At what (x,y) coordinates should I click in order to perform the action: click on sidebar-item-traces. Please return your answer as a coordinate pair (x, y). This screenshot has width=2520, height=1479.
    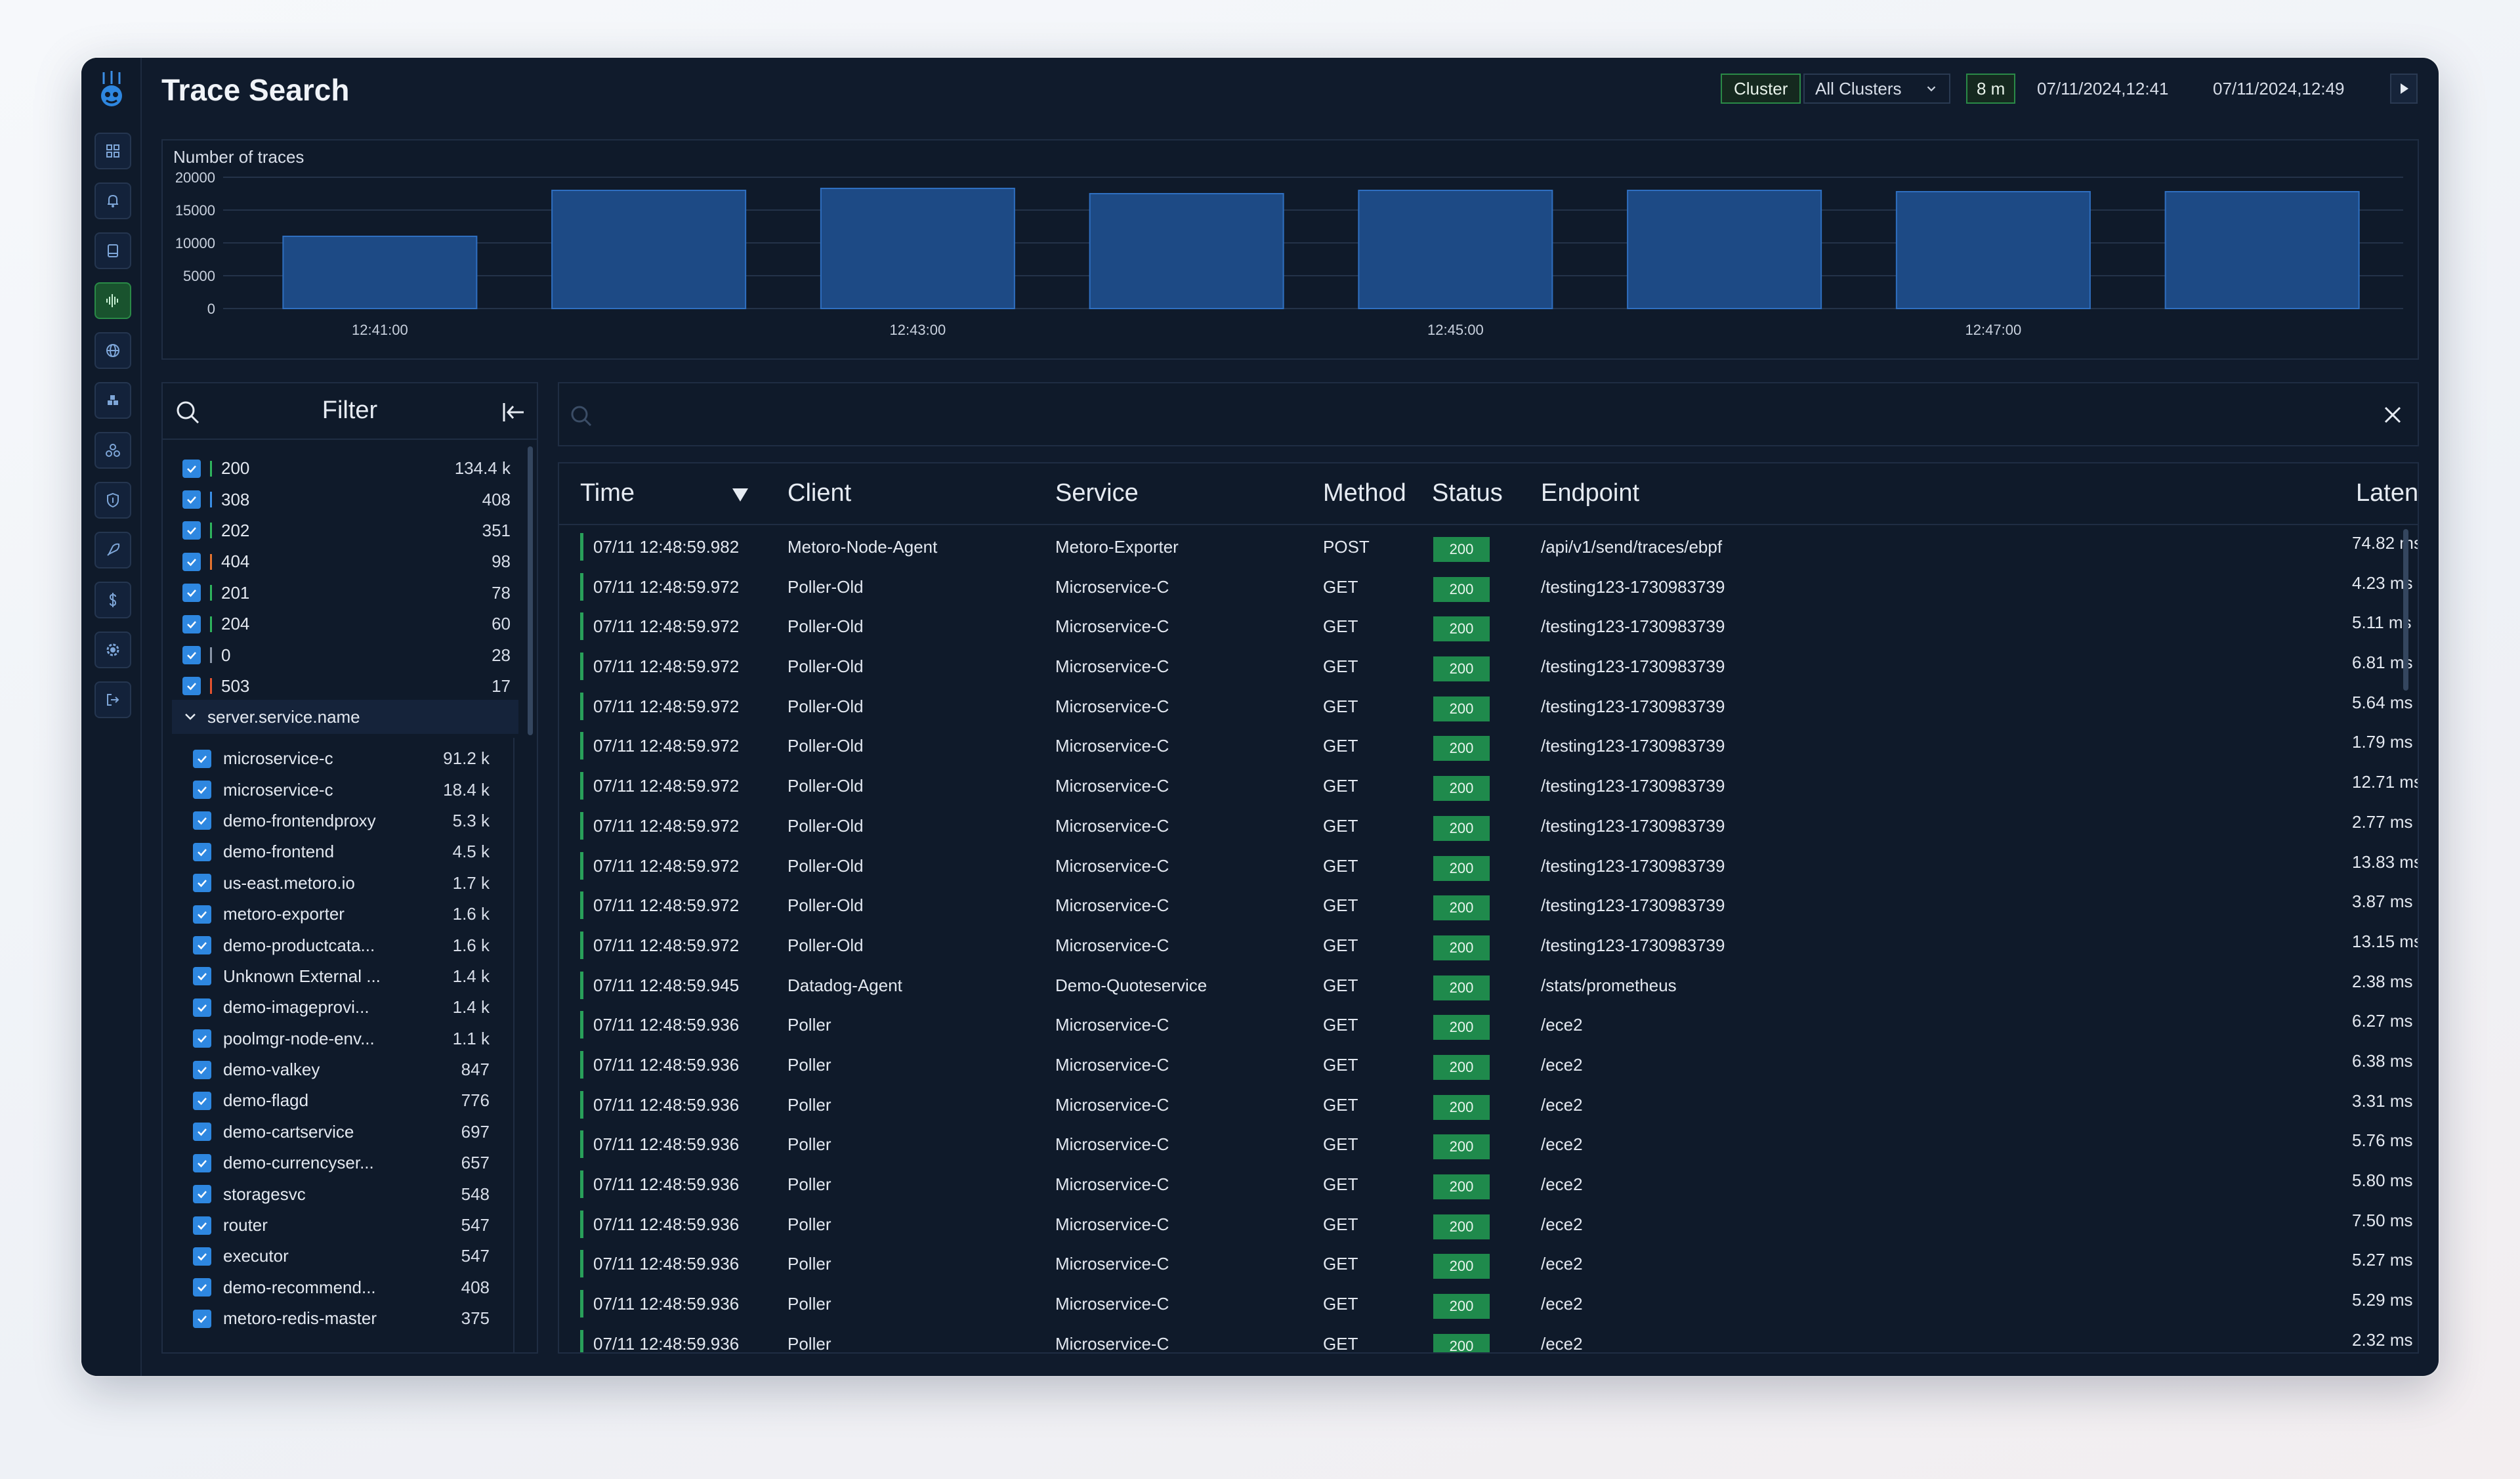
    Looking at the image, I should click on (112, 300).